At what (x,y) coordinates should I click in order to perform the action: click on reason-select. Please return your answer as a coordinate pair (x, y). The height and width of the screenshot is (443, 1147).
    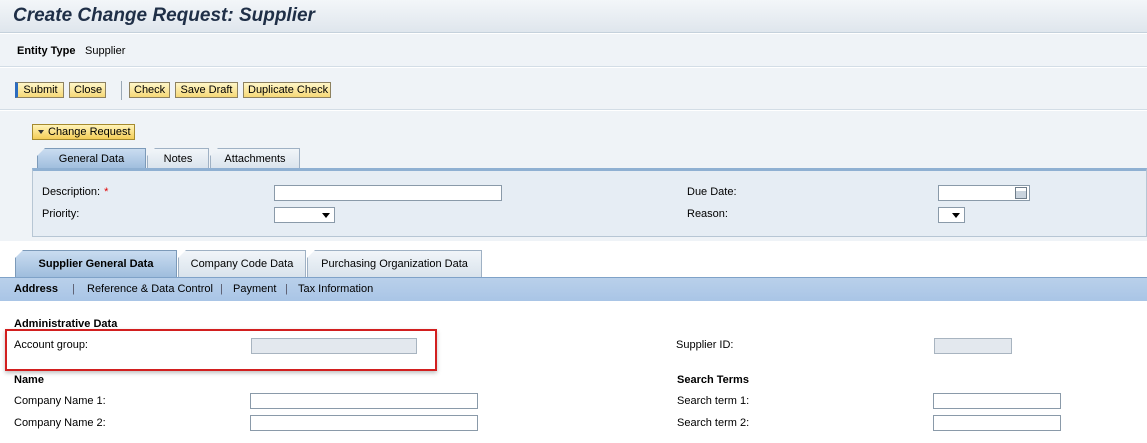
    Looking at the image, I should click on (951, 215).